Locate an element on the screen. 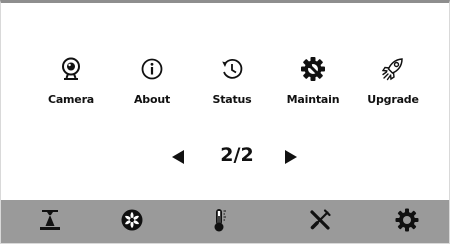  toolbar-print-bed-button is located at coordinates (50, 222).